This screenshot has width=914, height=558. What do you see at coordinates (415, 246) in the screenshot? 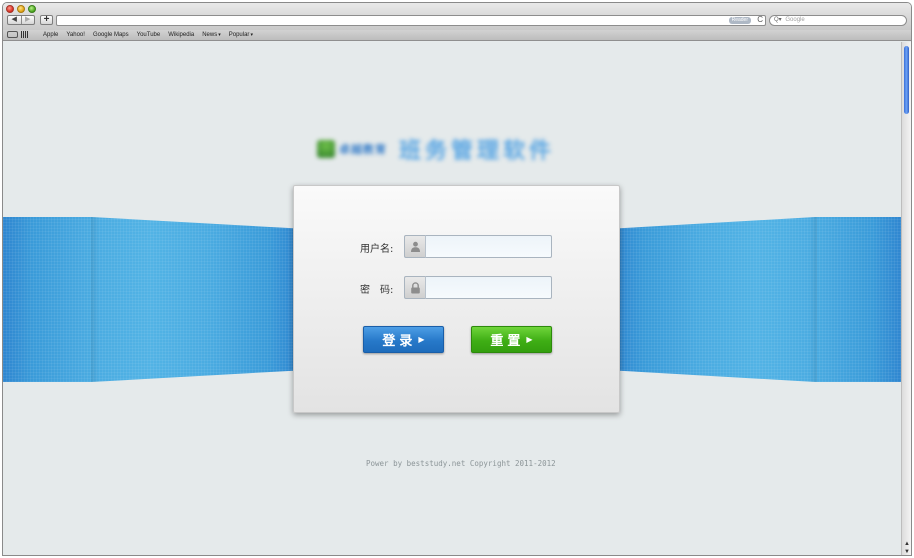
I see `user-icon` at bounding box center [415, 246].